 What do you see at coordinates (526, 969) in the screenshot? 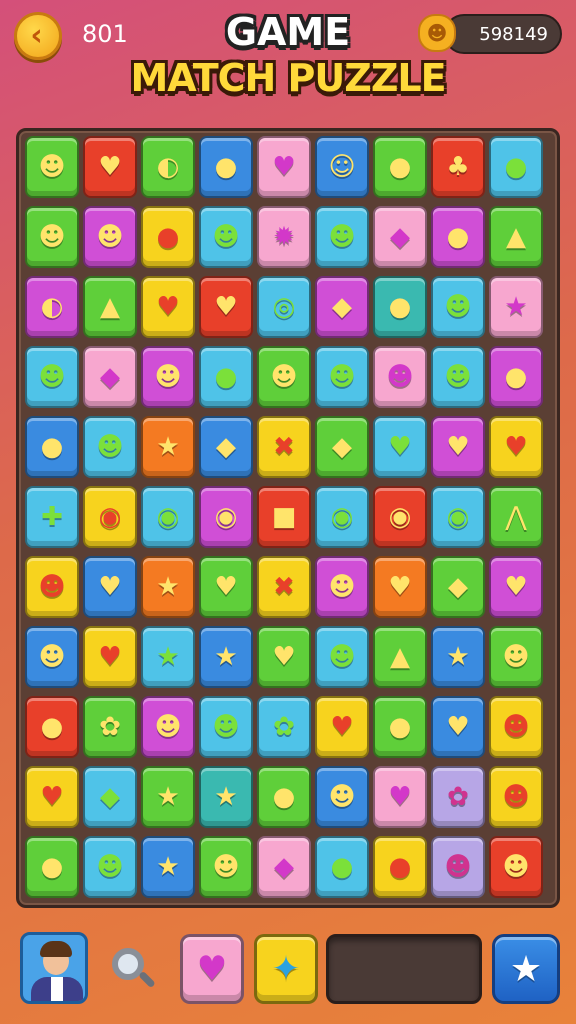
I see `booster-button: ★` at bounding box center [526, 969].